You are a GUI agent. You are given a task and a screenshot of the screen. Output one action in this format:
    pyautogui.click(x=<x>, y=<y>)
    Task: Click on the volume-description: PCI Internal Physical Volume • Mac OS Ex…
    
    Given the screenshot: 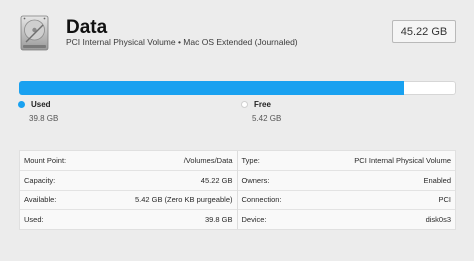 What is the action you would take?
    pyautogui.click(x=182, y=42)
    